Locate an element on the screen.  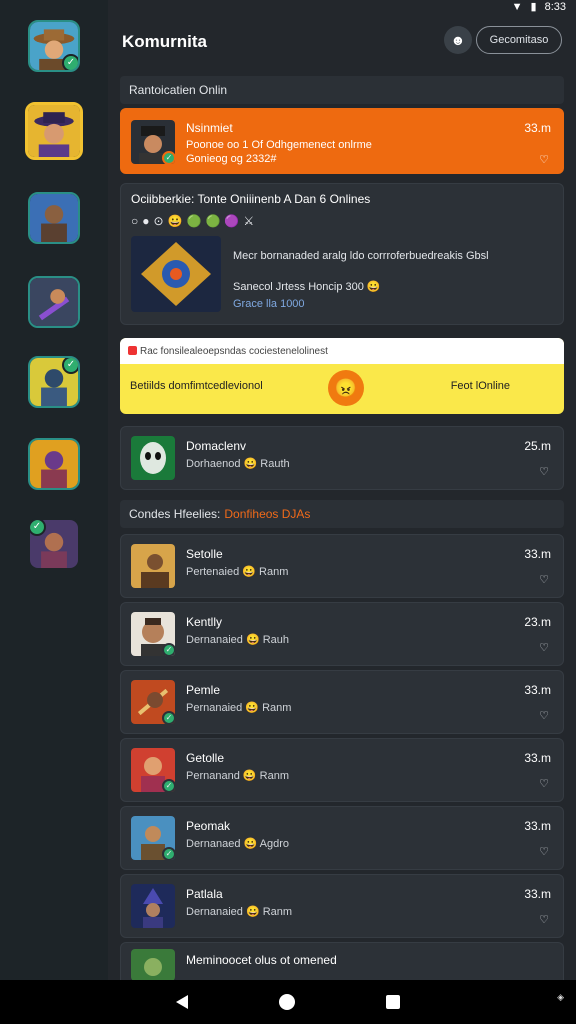
reaction-icon: 😀 is located at coordinates (175, 221).